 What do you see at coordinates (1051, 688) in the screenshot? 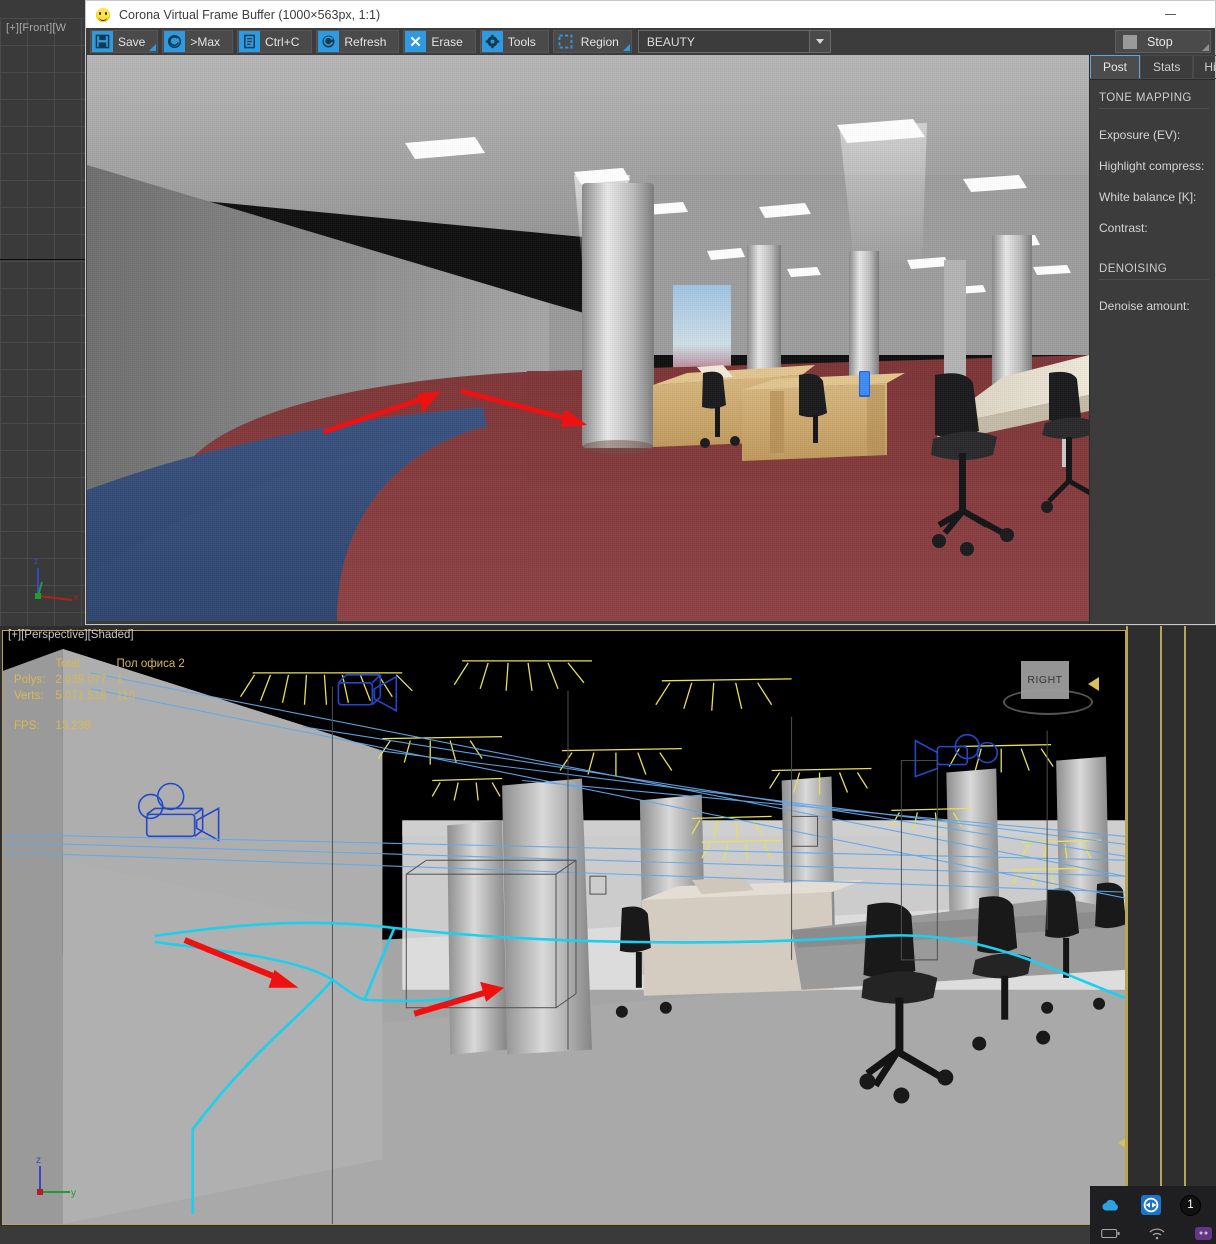
I see `view-cube: RIGHT` at bounding box center [1051, 688].